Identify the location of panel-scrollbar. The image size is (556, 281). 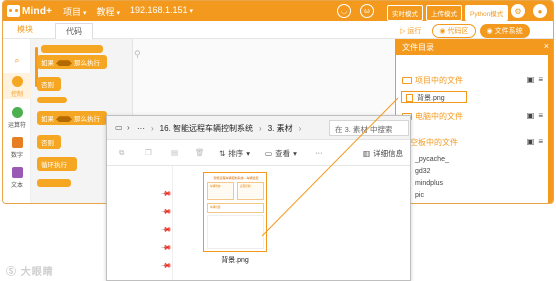
(550, 129).